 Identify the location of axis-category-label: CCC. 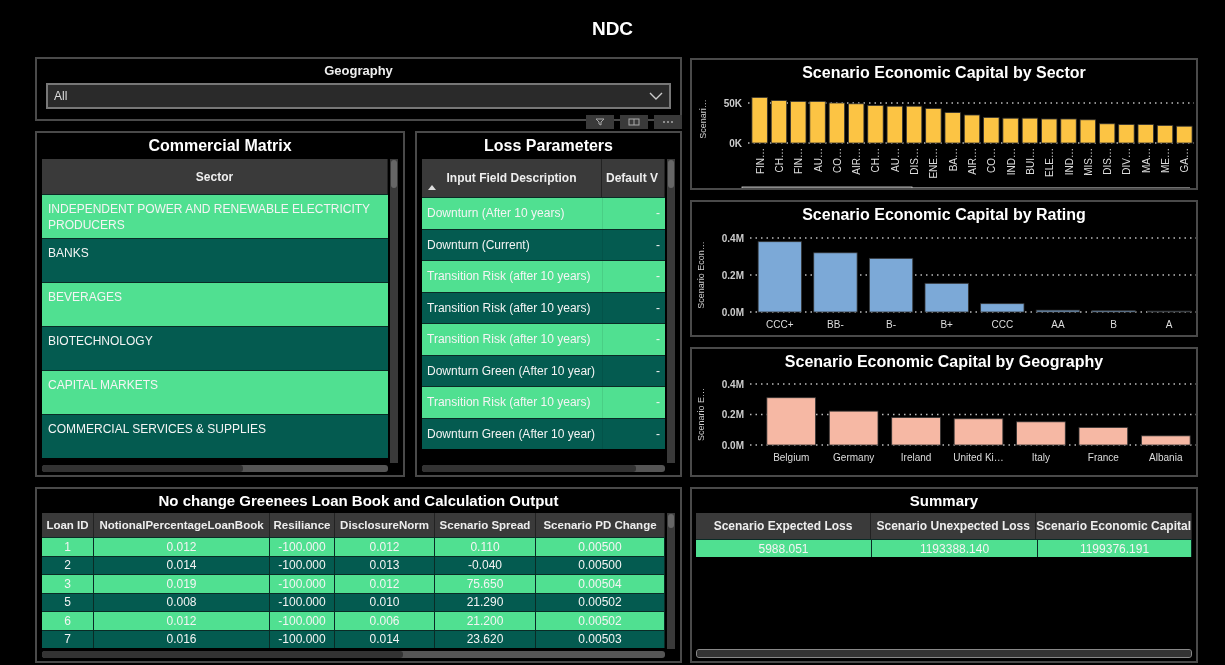
(1002, 324).